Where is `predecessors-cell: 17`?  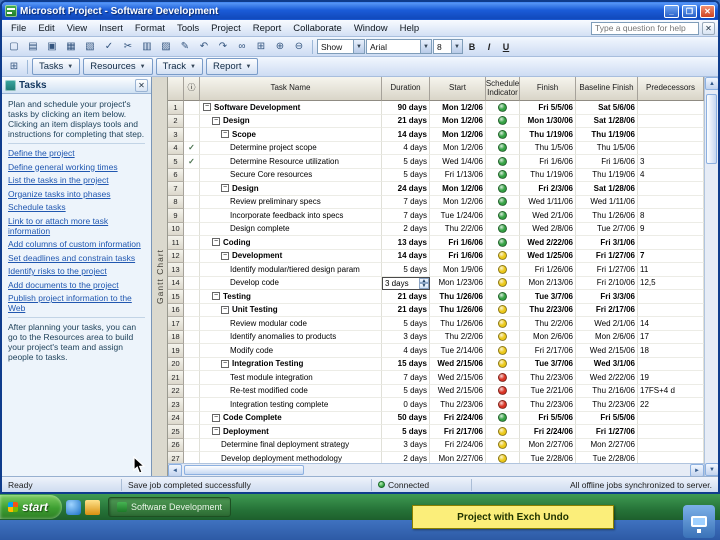 predecessors-cell: 17 is located at coordinates (671, 337).